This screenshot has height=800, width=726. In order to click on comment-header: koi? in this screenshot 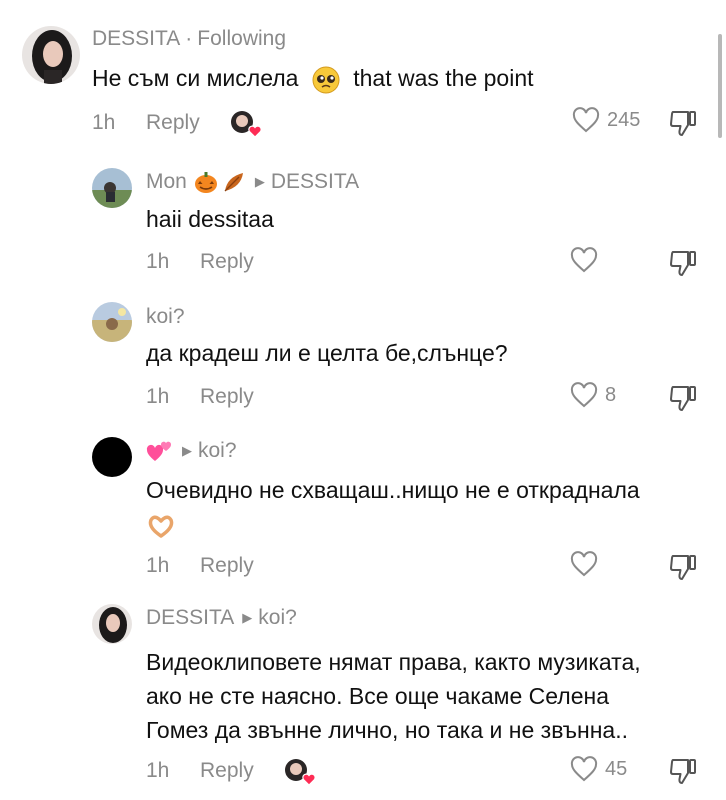, I will do `click(165, 317)`.